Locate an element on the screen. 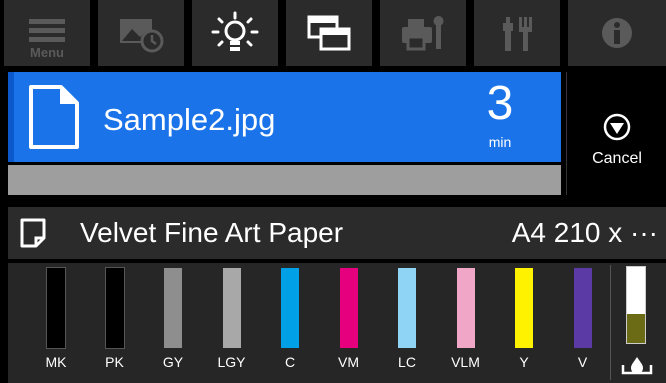  paper-icon is located at coordinates (33, 233).